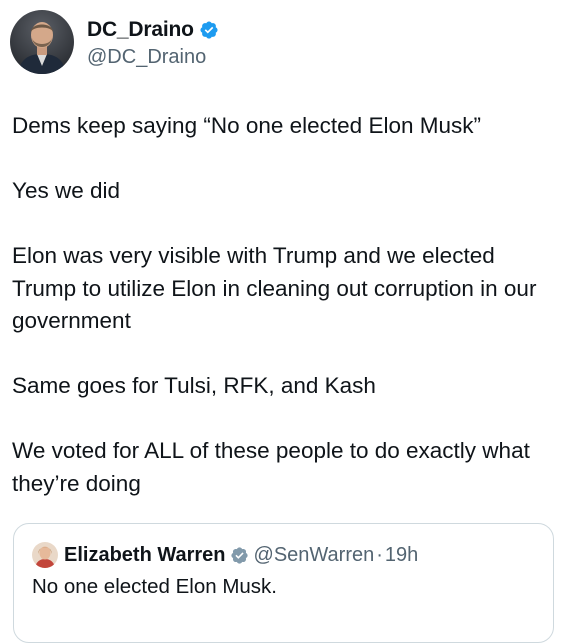 The height and width of the screenshot is (643, 568). What do you see at coordinates (153, 57) in the screenshot?
I see `author-handle: @DC_Draino` at bounding box center [153, 57].